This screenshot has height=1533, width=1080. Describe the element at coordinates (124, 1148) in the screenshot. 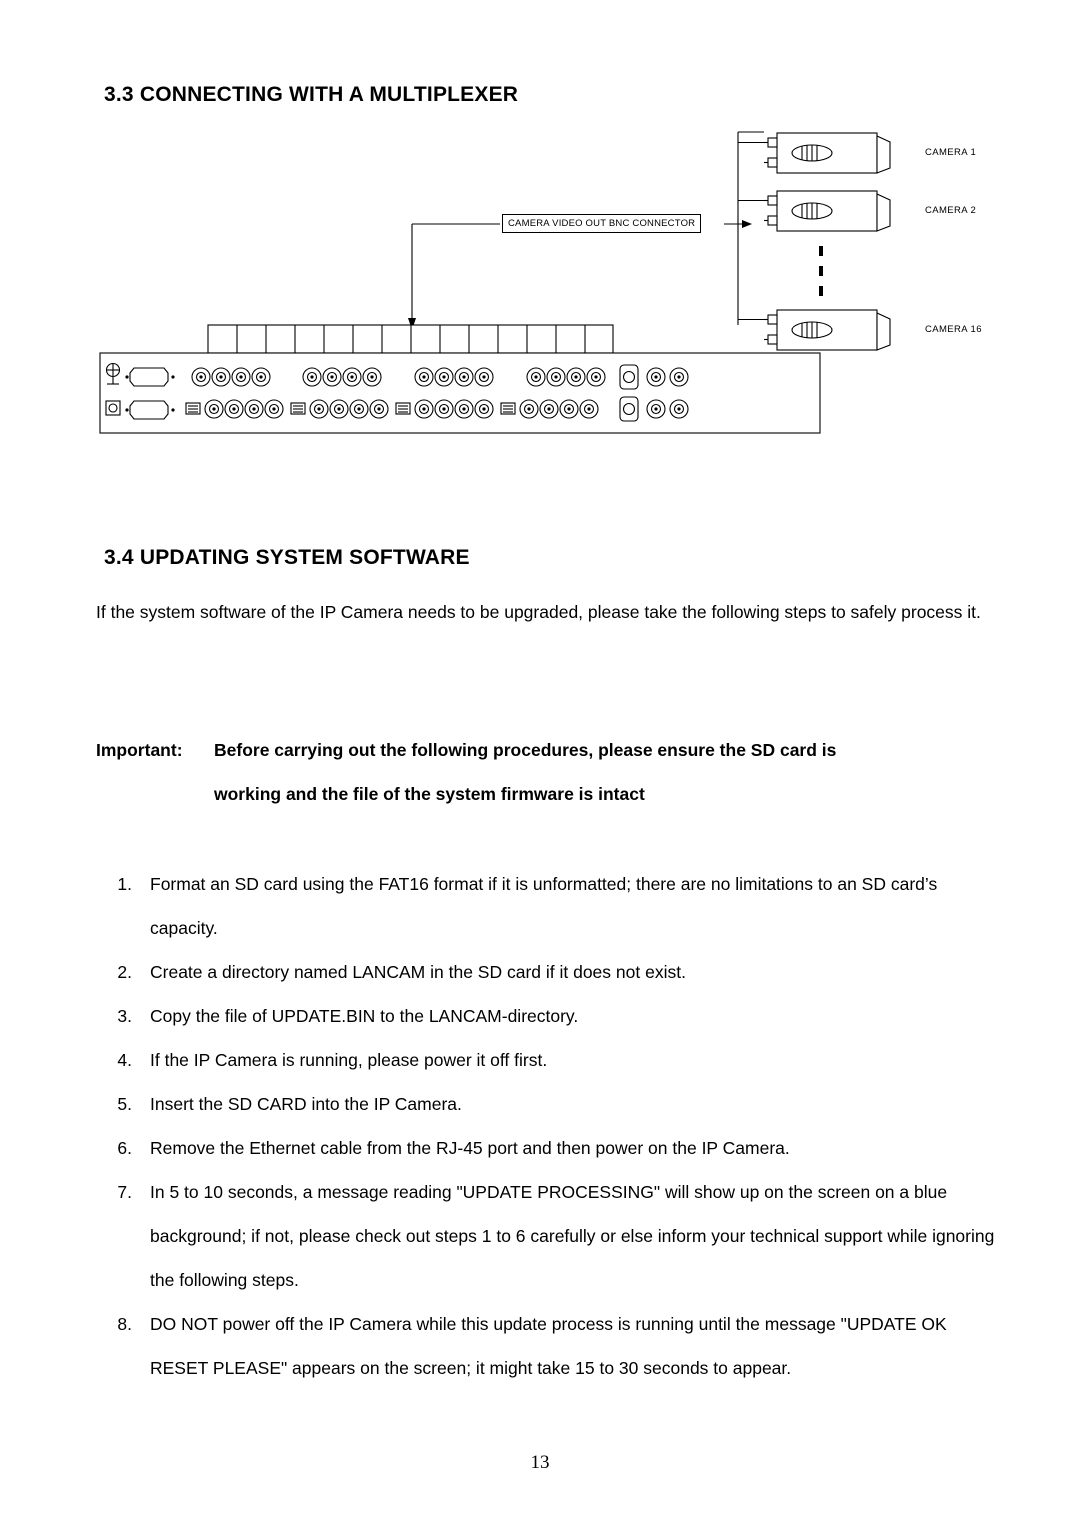

I see `list-item-number: 6.` at that location.